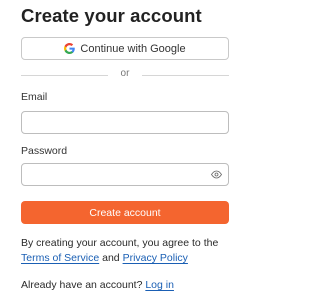 The width and height of the screenshot is (320, 300). What do you see at coordinates (133, 48) in the screenshot?
I see `google-button-label: Continue with Google` at bounding box center [133, 48].